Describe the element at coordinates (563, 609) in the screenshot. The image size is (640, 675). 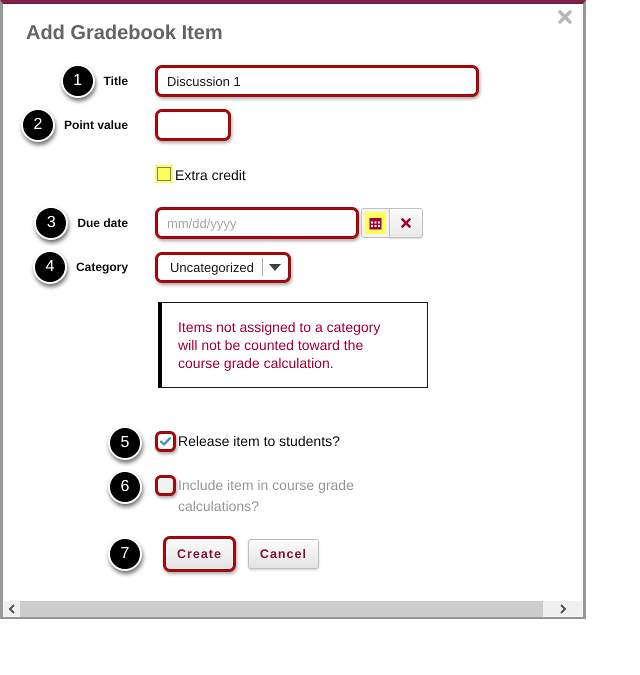
I see `scroll-right-icon` at that location.